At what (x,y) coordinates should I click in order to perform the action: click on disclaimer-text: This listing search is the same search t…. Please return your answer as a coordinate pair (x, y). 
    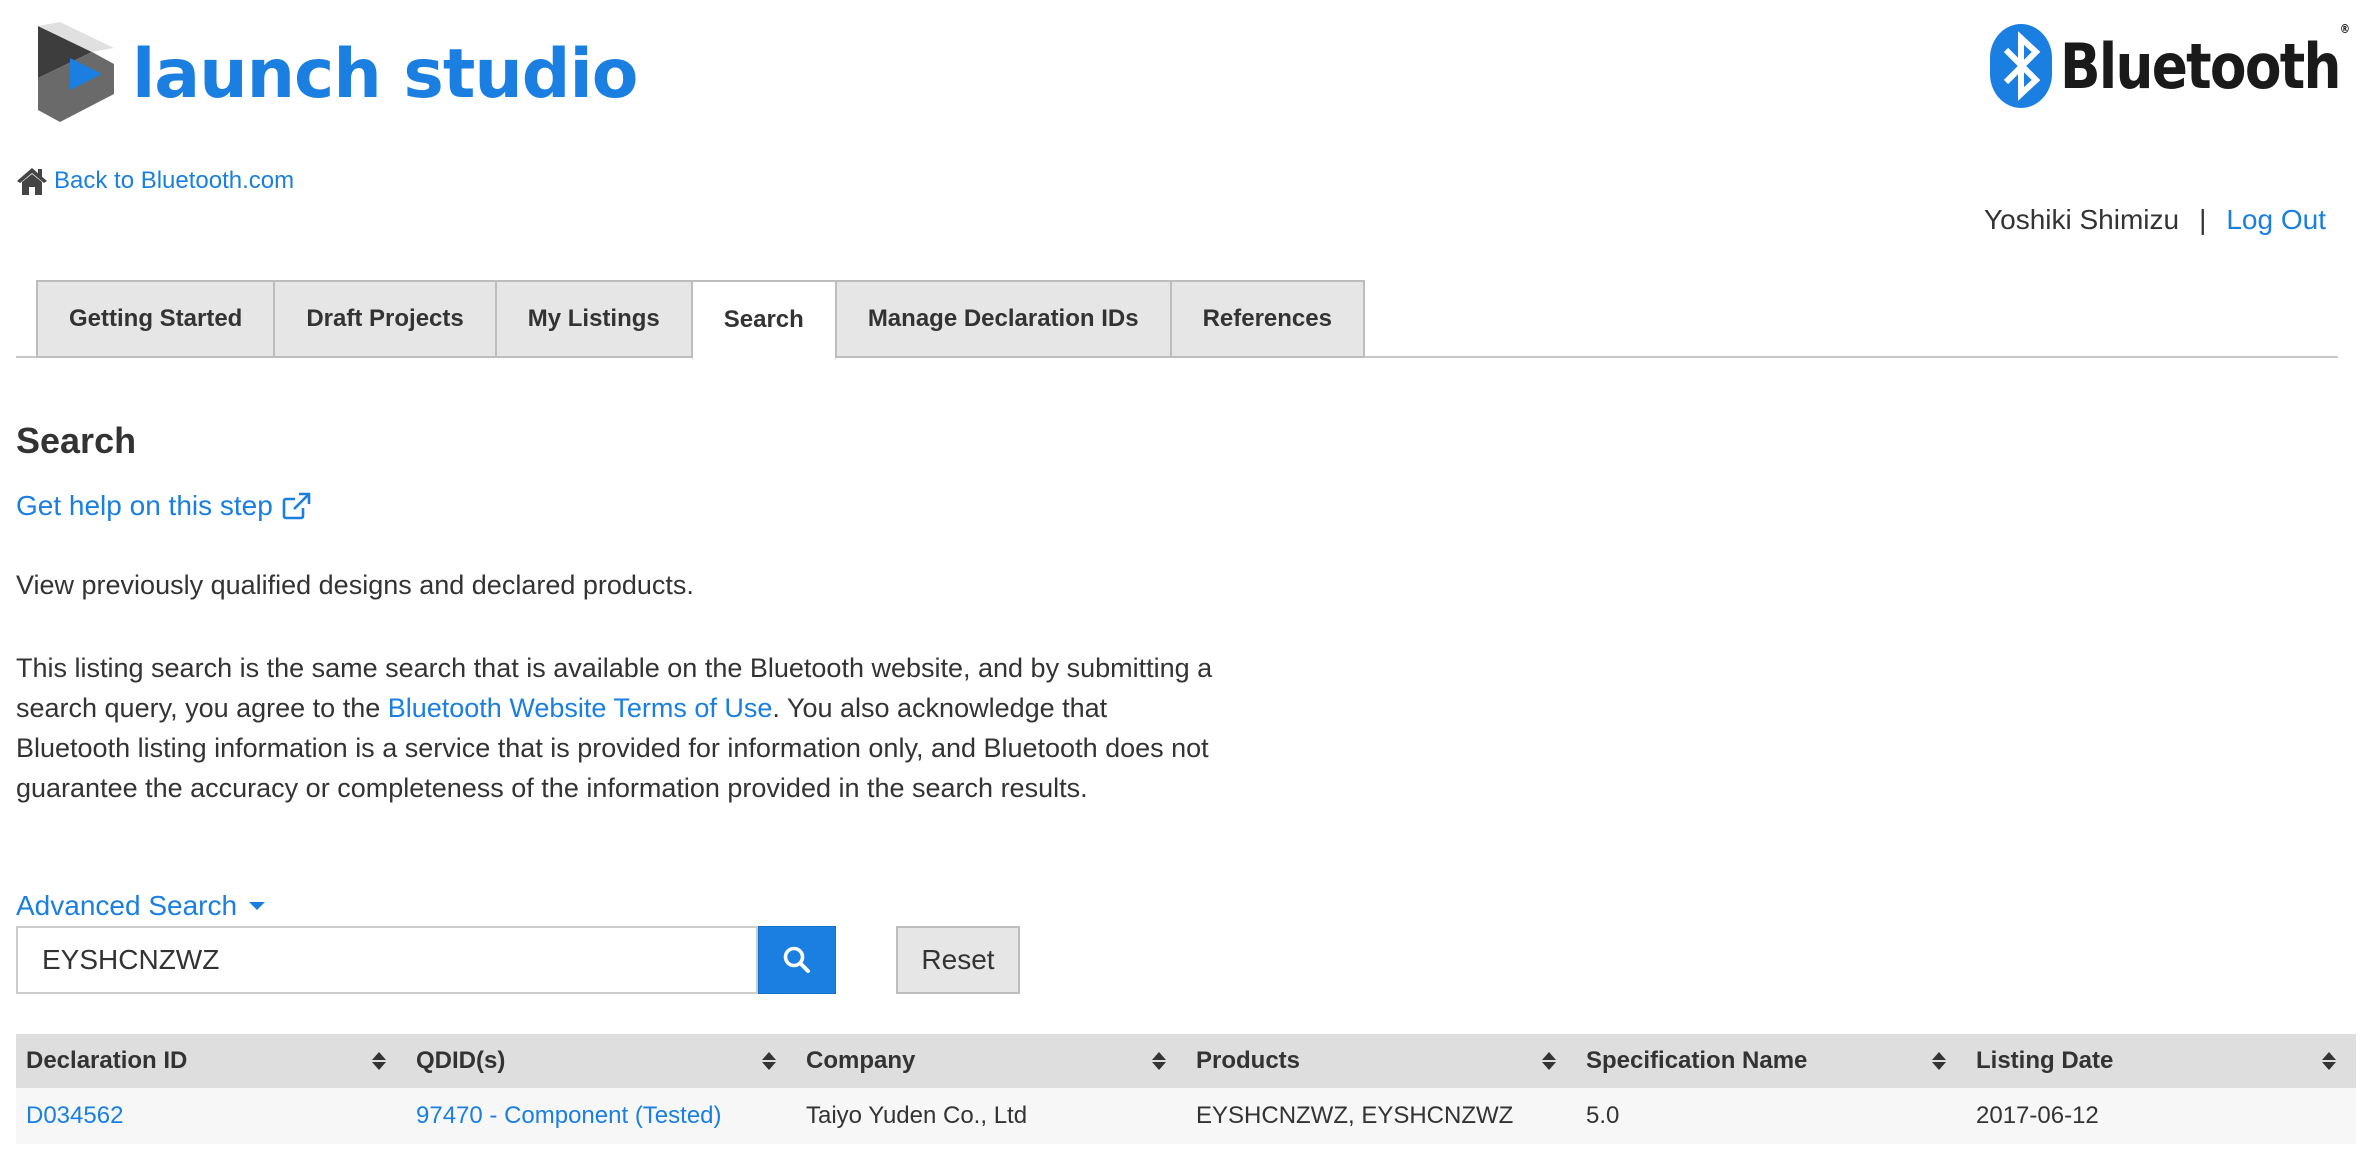
    Looking at the image, I should click on (616, 728).